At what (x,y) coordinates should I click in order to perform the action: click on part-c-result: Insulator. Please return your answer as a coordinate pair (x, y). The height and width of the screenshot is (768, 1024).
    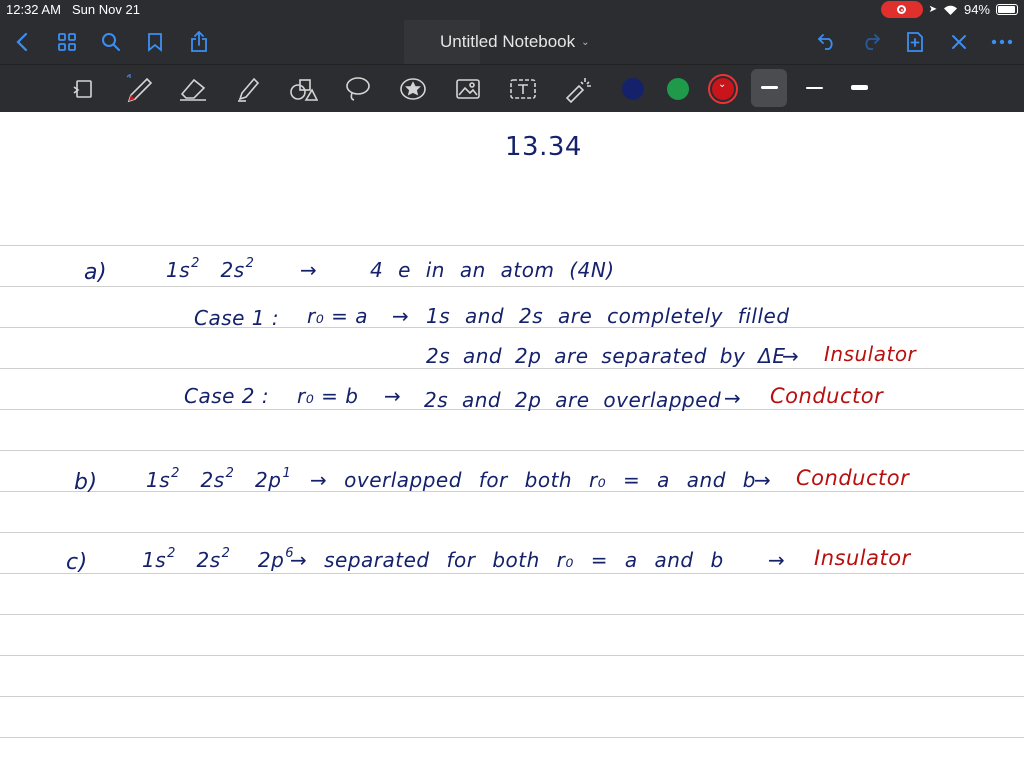
    Looking at the image, I should click on (862, 558).